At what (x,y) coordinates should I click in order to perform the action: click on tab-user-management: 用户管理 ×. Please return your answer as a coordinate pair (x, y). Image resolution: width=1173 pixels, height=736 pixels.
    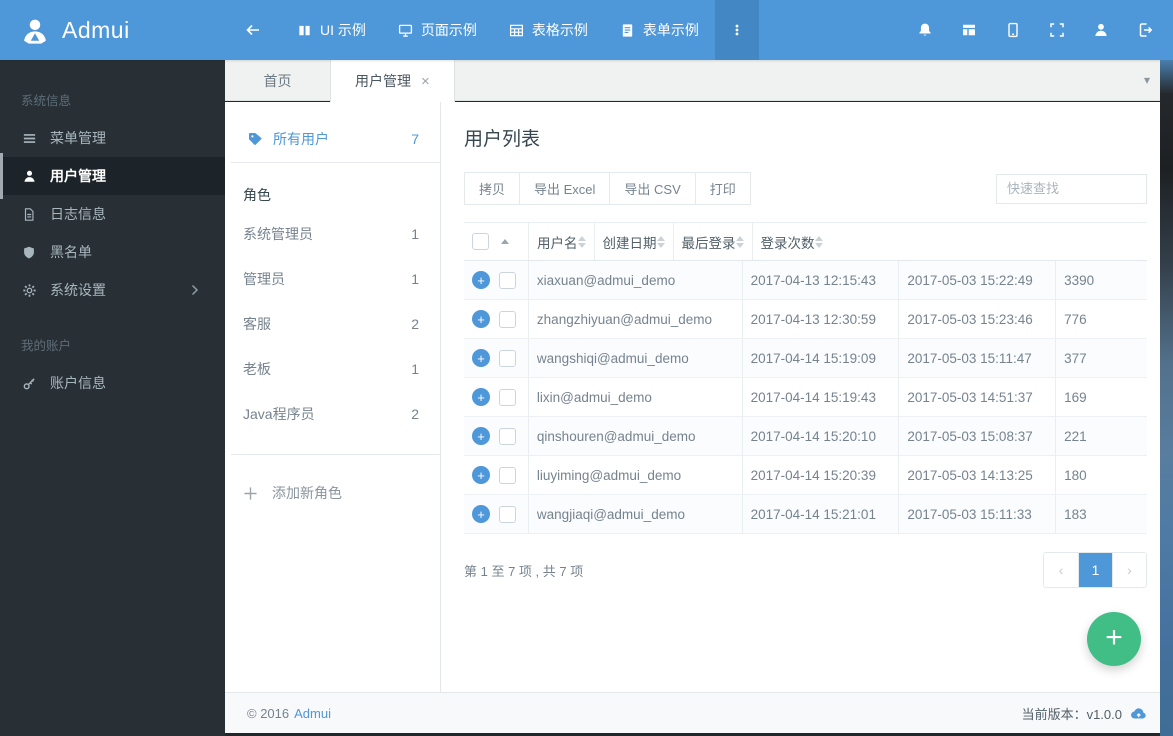
    Looking at the image, I should click on (392, 81).